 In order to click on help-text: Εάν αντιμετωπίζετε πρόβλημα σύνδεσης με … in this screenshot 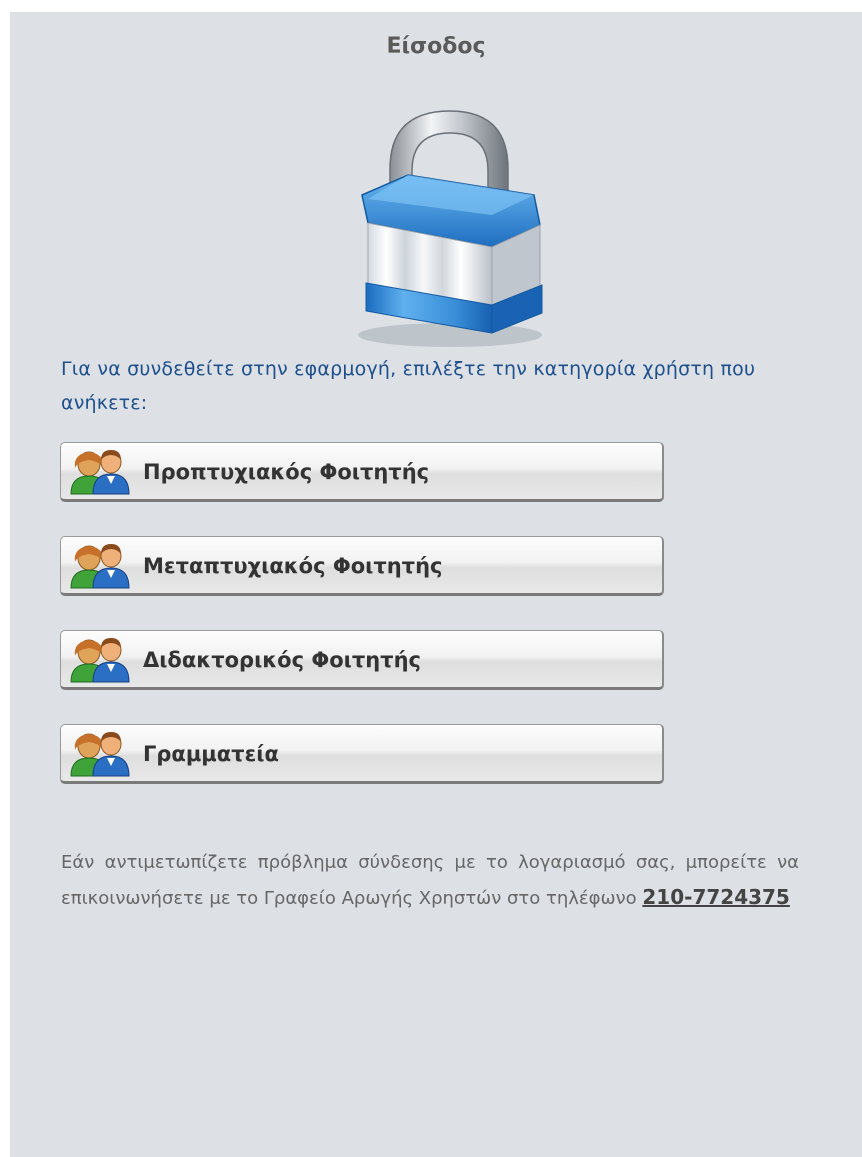, I will do `click(430, 881)`.